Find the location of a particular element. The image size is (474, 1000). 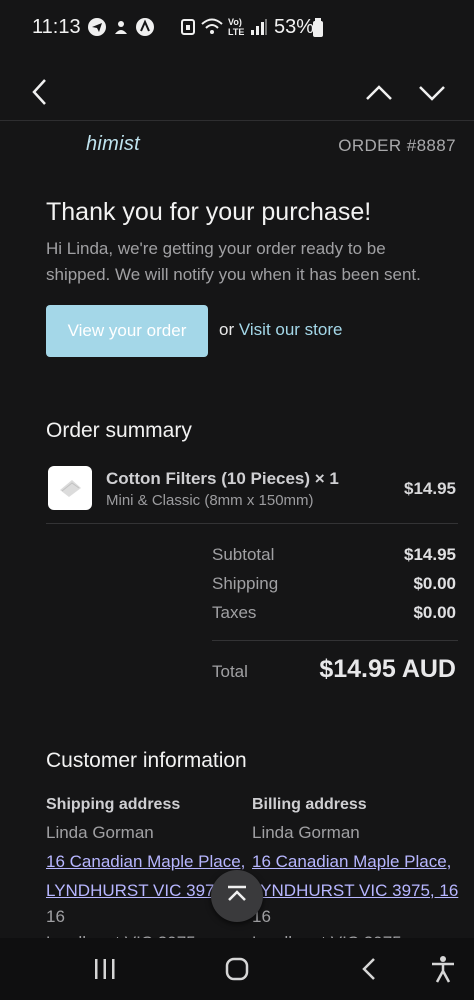

telegram-icon is located at coordinates (97, 27).